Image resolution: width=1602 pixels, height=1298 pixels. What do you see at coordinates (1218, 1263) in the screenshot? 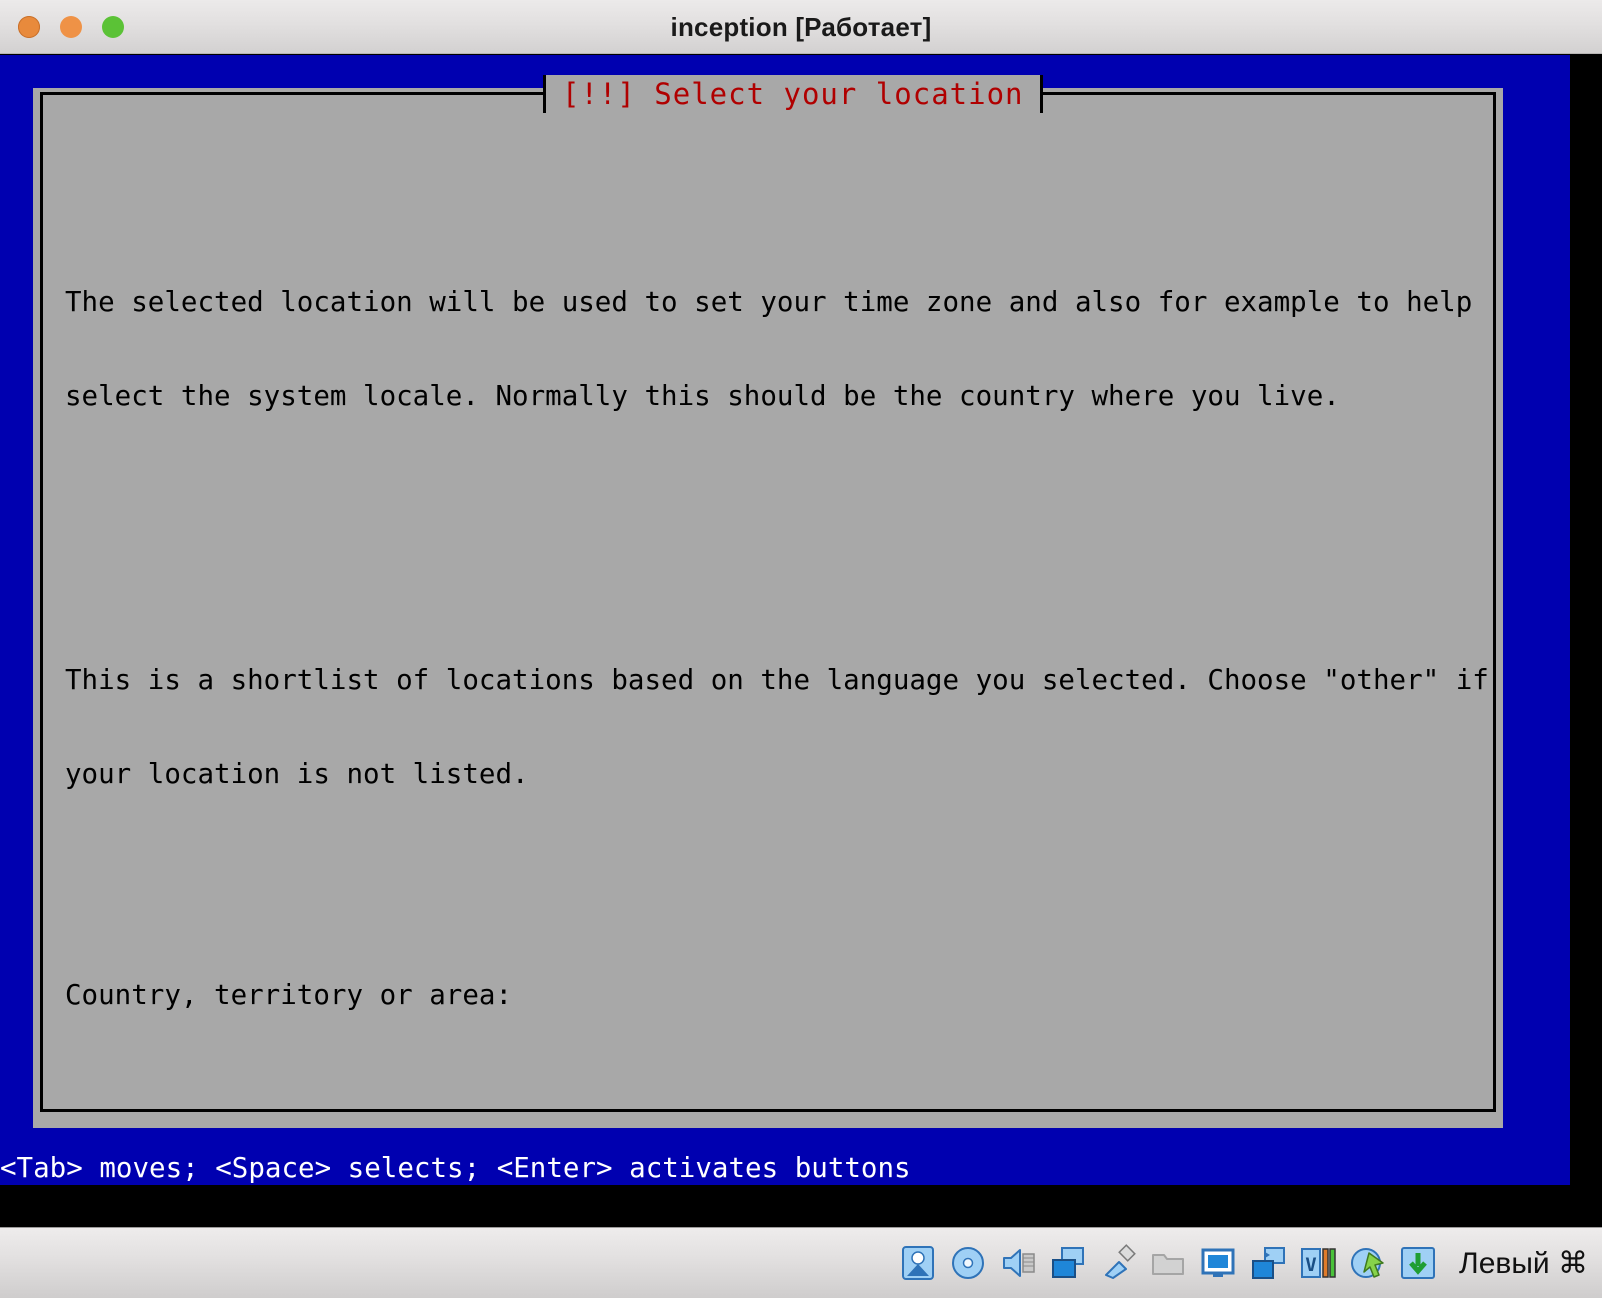
I see `display-icon` at bounding box center [1218, 1263].